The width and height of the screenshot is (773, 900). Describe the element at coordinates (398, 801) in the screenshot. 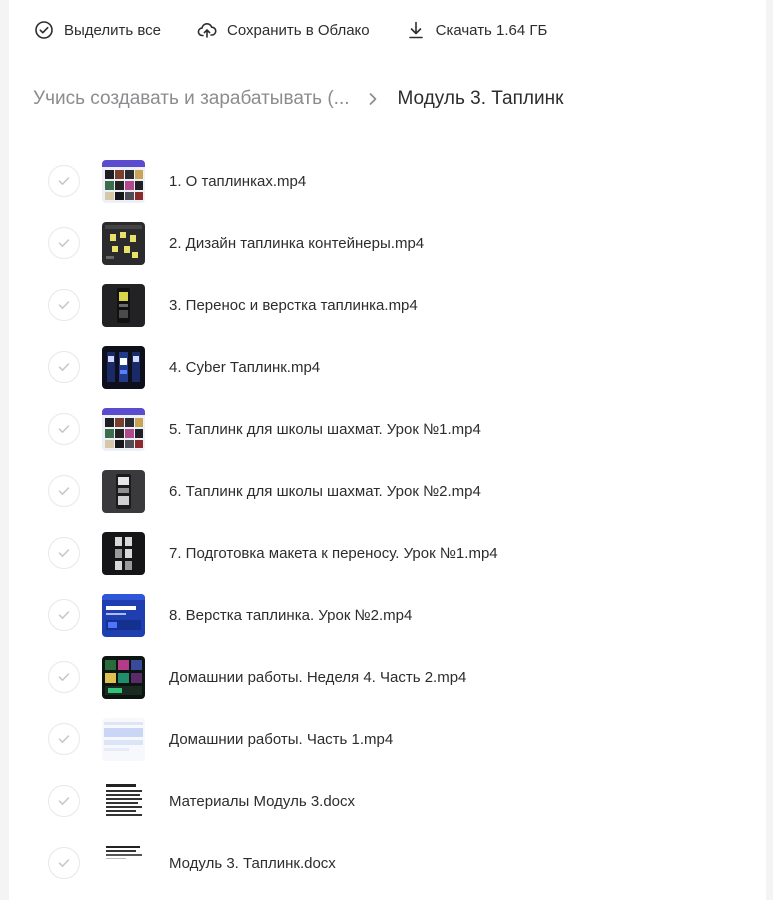

I see `file-row: Материалы Модуль 3.docx` at that location.